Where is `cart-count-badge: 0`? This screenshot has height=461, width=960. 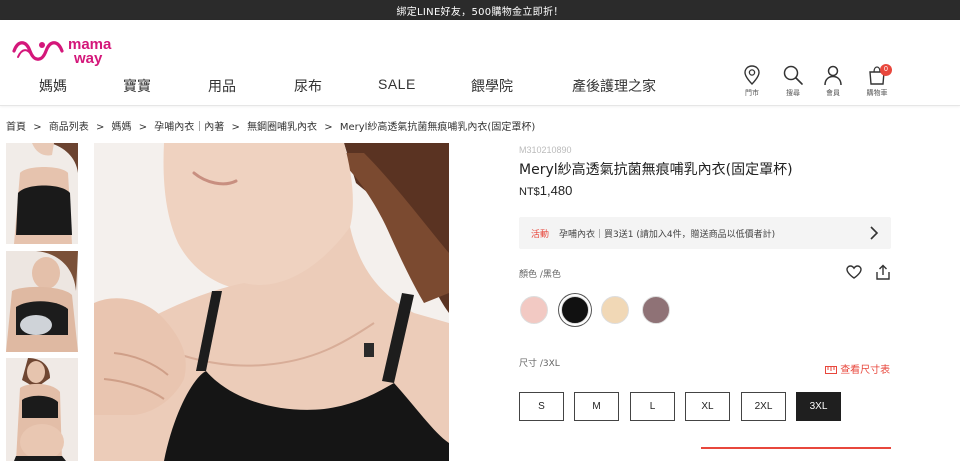
cart-count-badge: 0 is located at coordinates (886, 70).